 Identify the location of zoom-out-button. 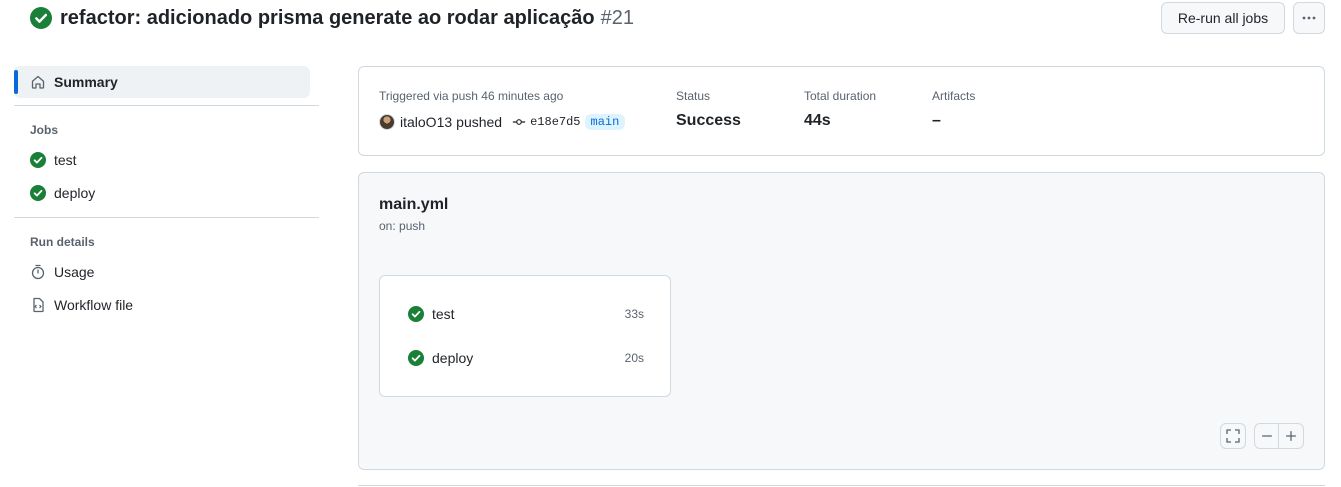
(1266, 436).